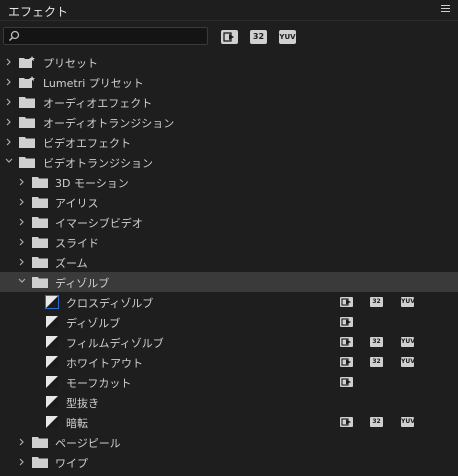  I want to click on tree-item-zoom: ズーム, so click(229, 262).